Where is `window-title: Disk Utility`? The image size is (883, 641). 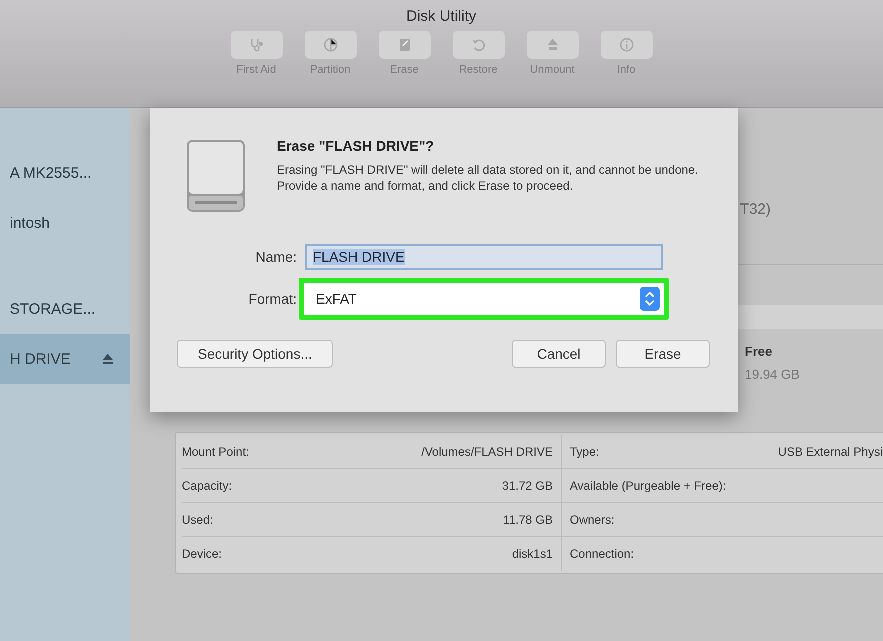
window-title: Disk Utility is located at coordinates (441, 16).